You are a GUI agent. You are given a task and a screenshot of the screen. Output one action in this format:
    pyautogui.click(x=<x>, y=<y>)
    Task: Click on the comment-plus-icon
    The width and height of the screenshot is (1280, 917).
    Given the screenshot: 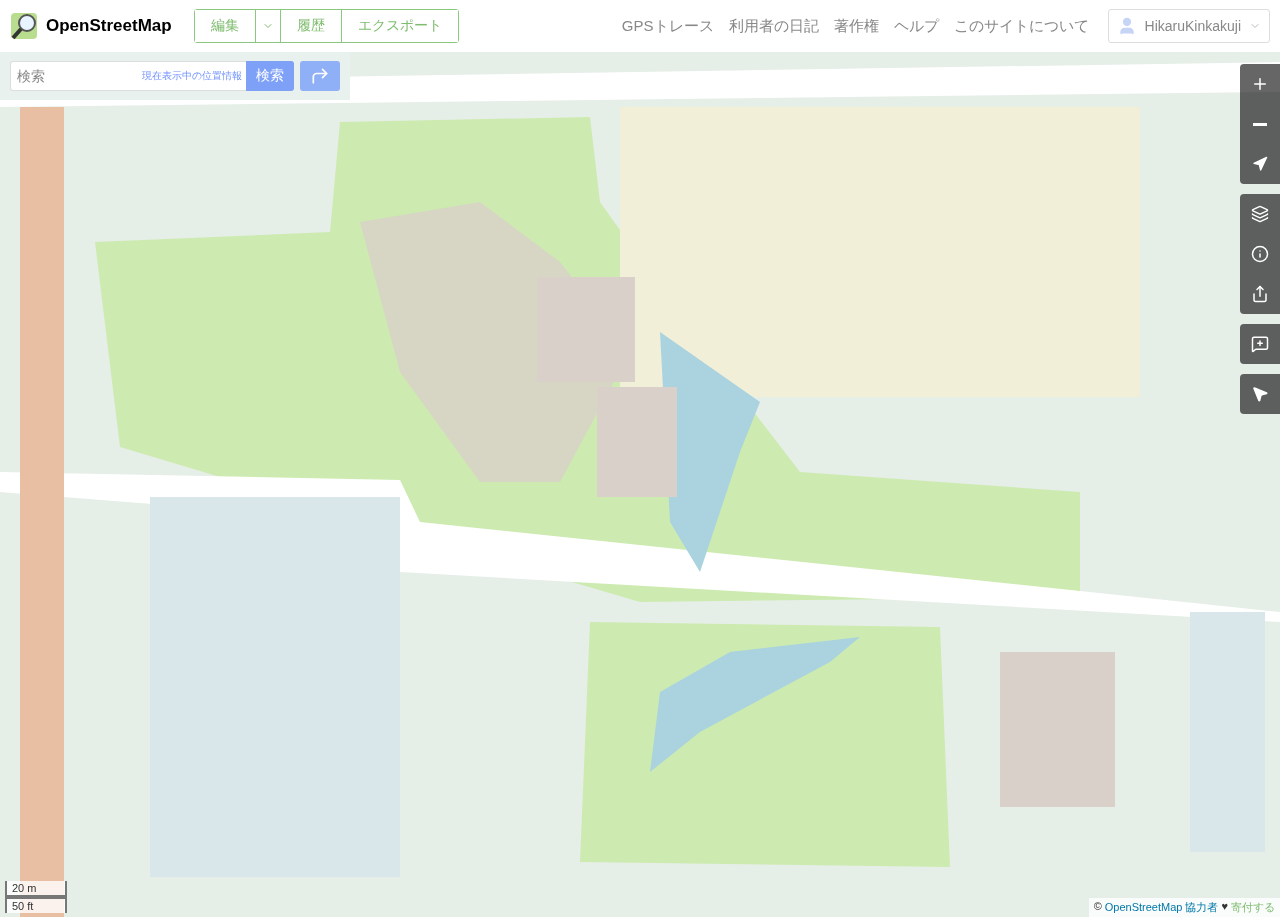 What is the action you would take?
    pyautogui.click(x=1260, y=344)
    